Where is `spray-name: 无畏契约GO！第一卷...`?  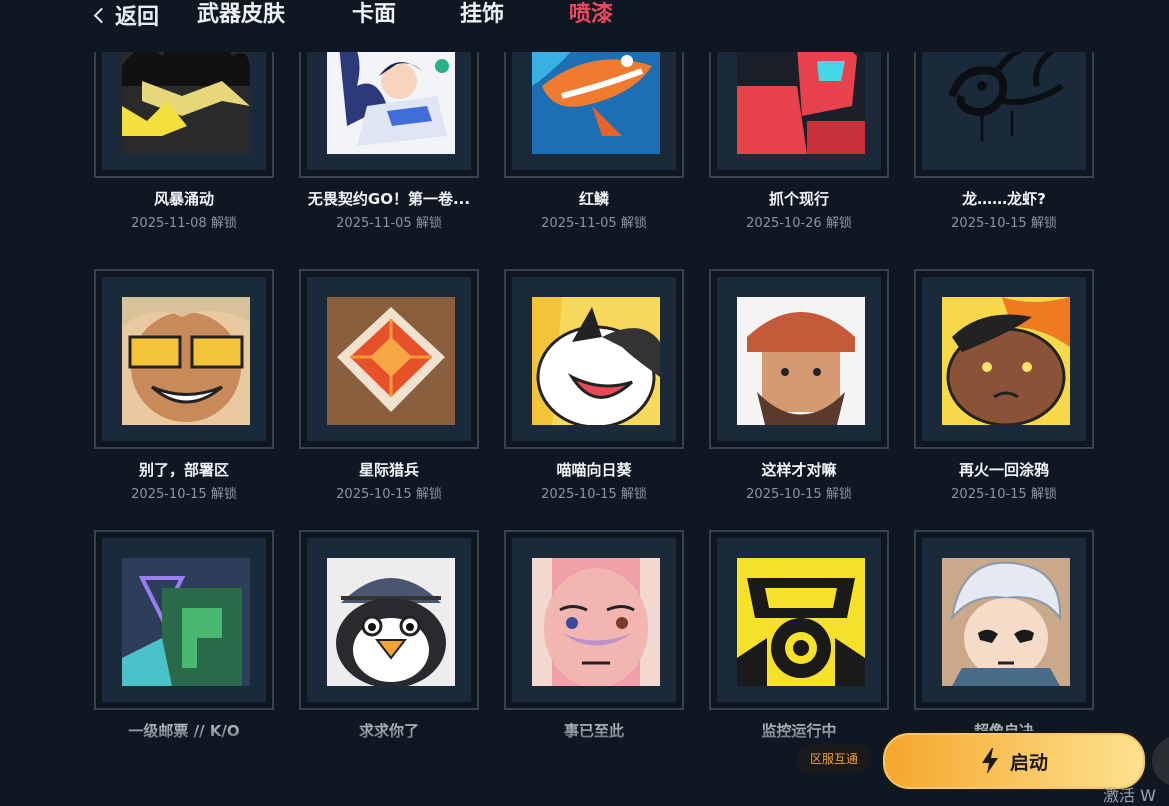 spray-name: 无畏契约GO！第一卷... is located at coordinates (389, 199).